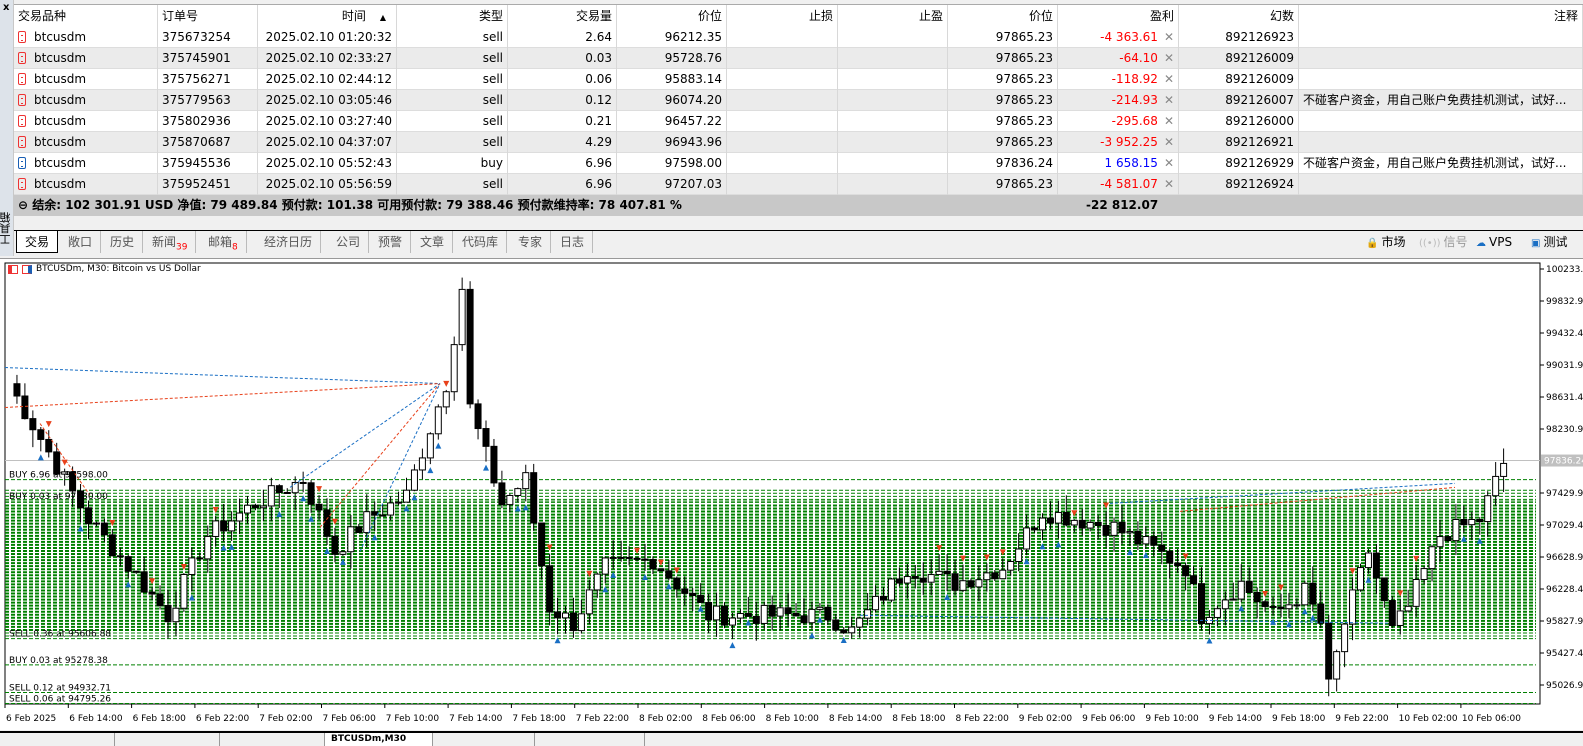 The width and height of the screenshot is (1583, 746). What do you see at coordinates (1443, 242) in the screenshot?
I see `tab-signals: ((•)) 信号` at bounding box center [1443, 242].